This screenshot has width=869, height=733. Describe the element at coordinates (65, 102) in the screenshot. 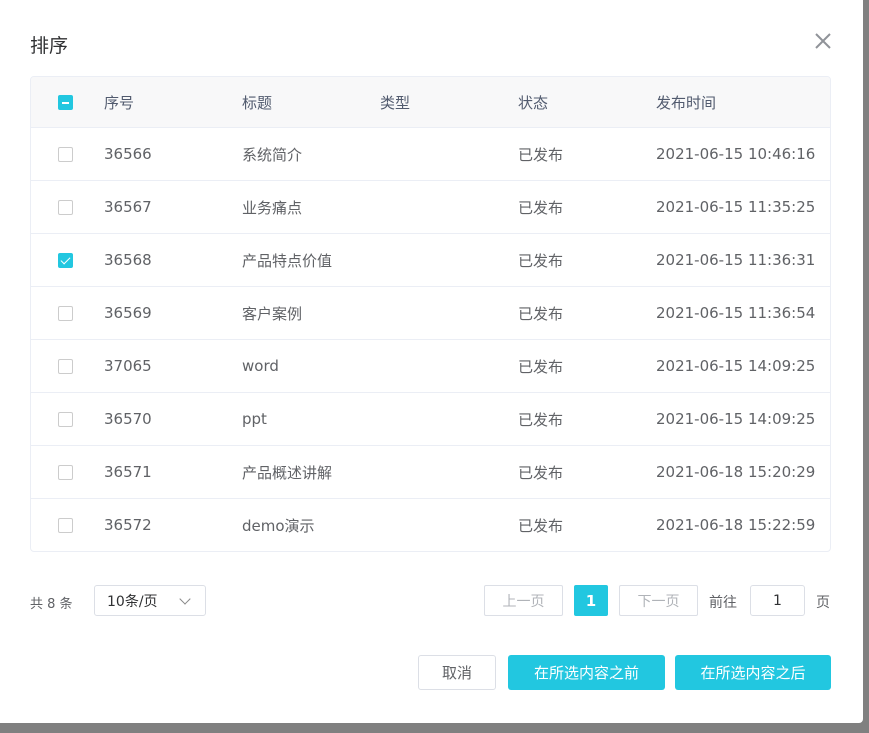

I see `select-all-checkbox` at that location.